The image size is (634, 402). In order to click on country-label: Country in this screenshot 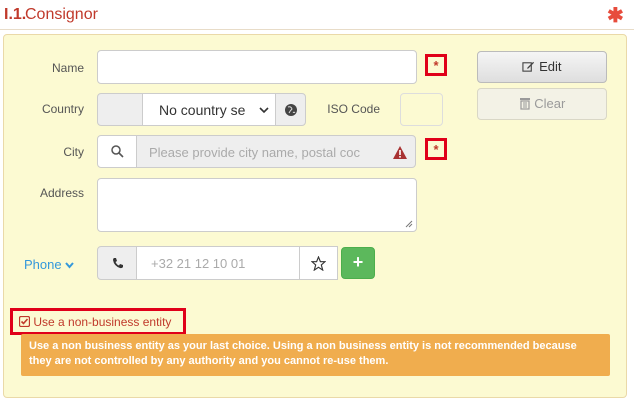, I will do `click(62, 109)`.